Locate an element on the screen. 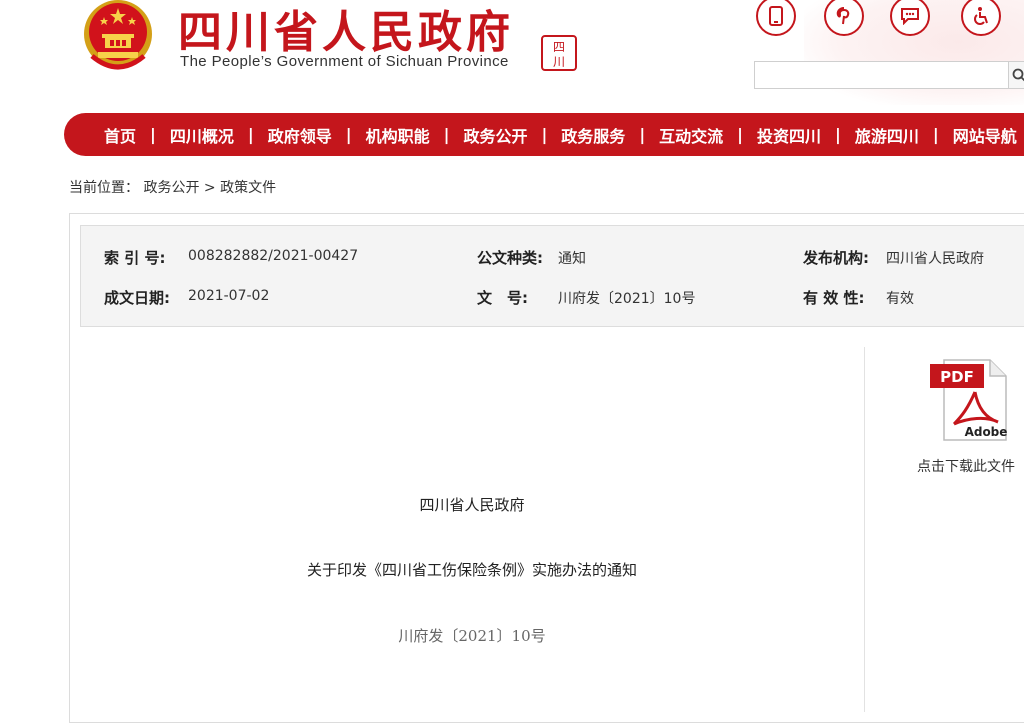 This screenshot has width=1024, height=723. doc-type-value: 通知 is located at coordinates (572, 258).